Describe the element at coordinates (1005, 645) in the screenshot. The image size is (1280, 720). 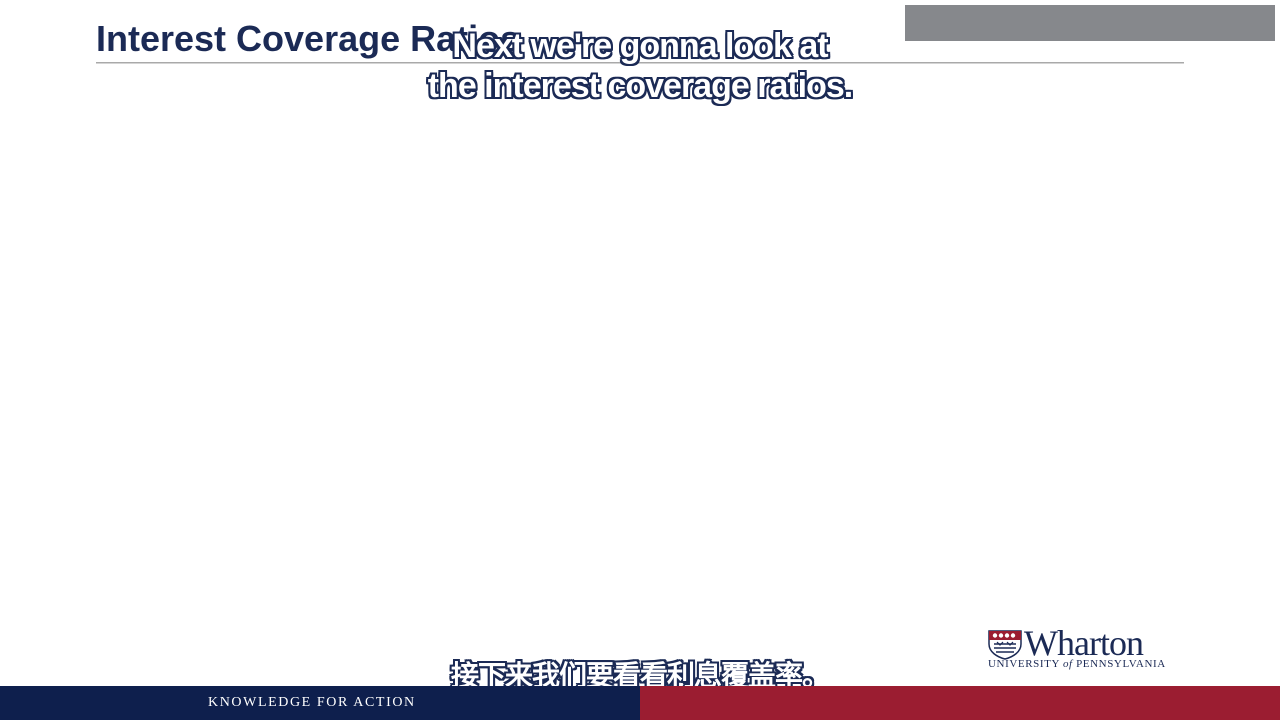
I see `penn-shield-icon` at that location.